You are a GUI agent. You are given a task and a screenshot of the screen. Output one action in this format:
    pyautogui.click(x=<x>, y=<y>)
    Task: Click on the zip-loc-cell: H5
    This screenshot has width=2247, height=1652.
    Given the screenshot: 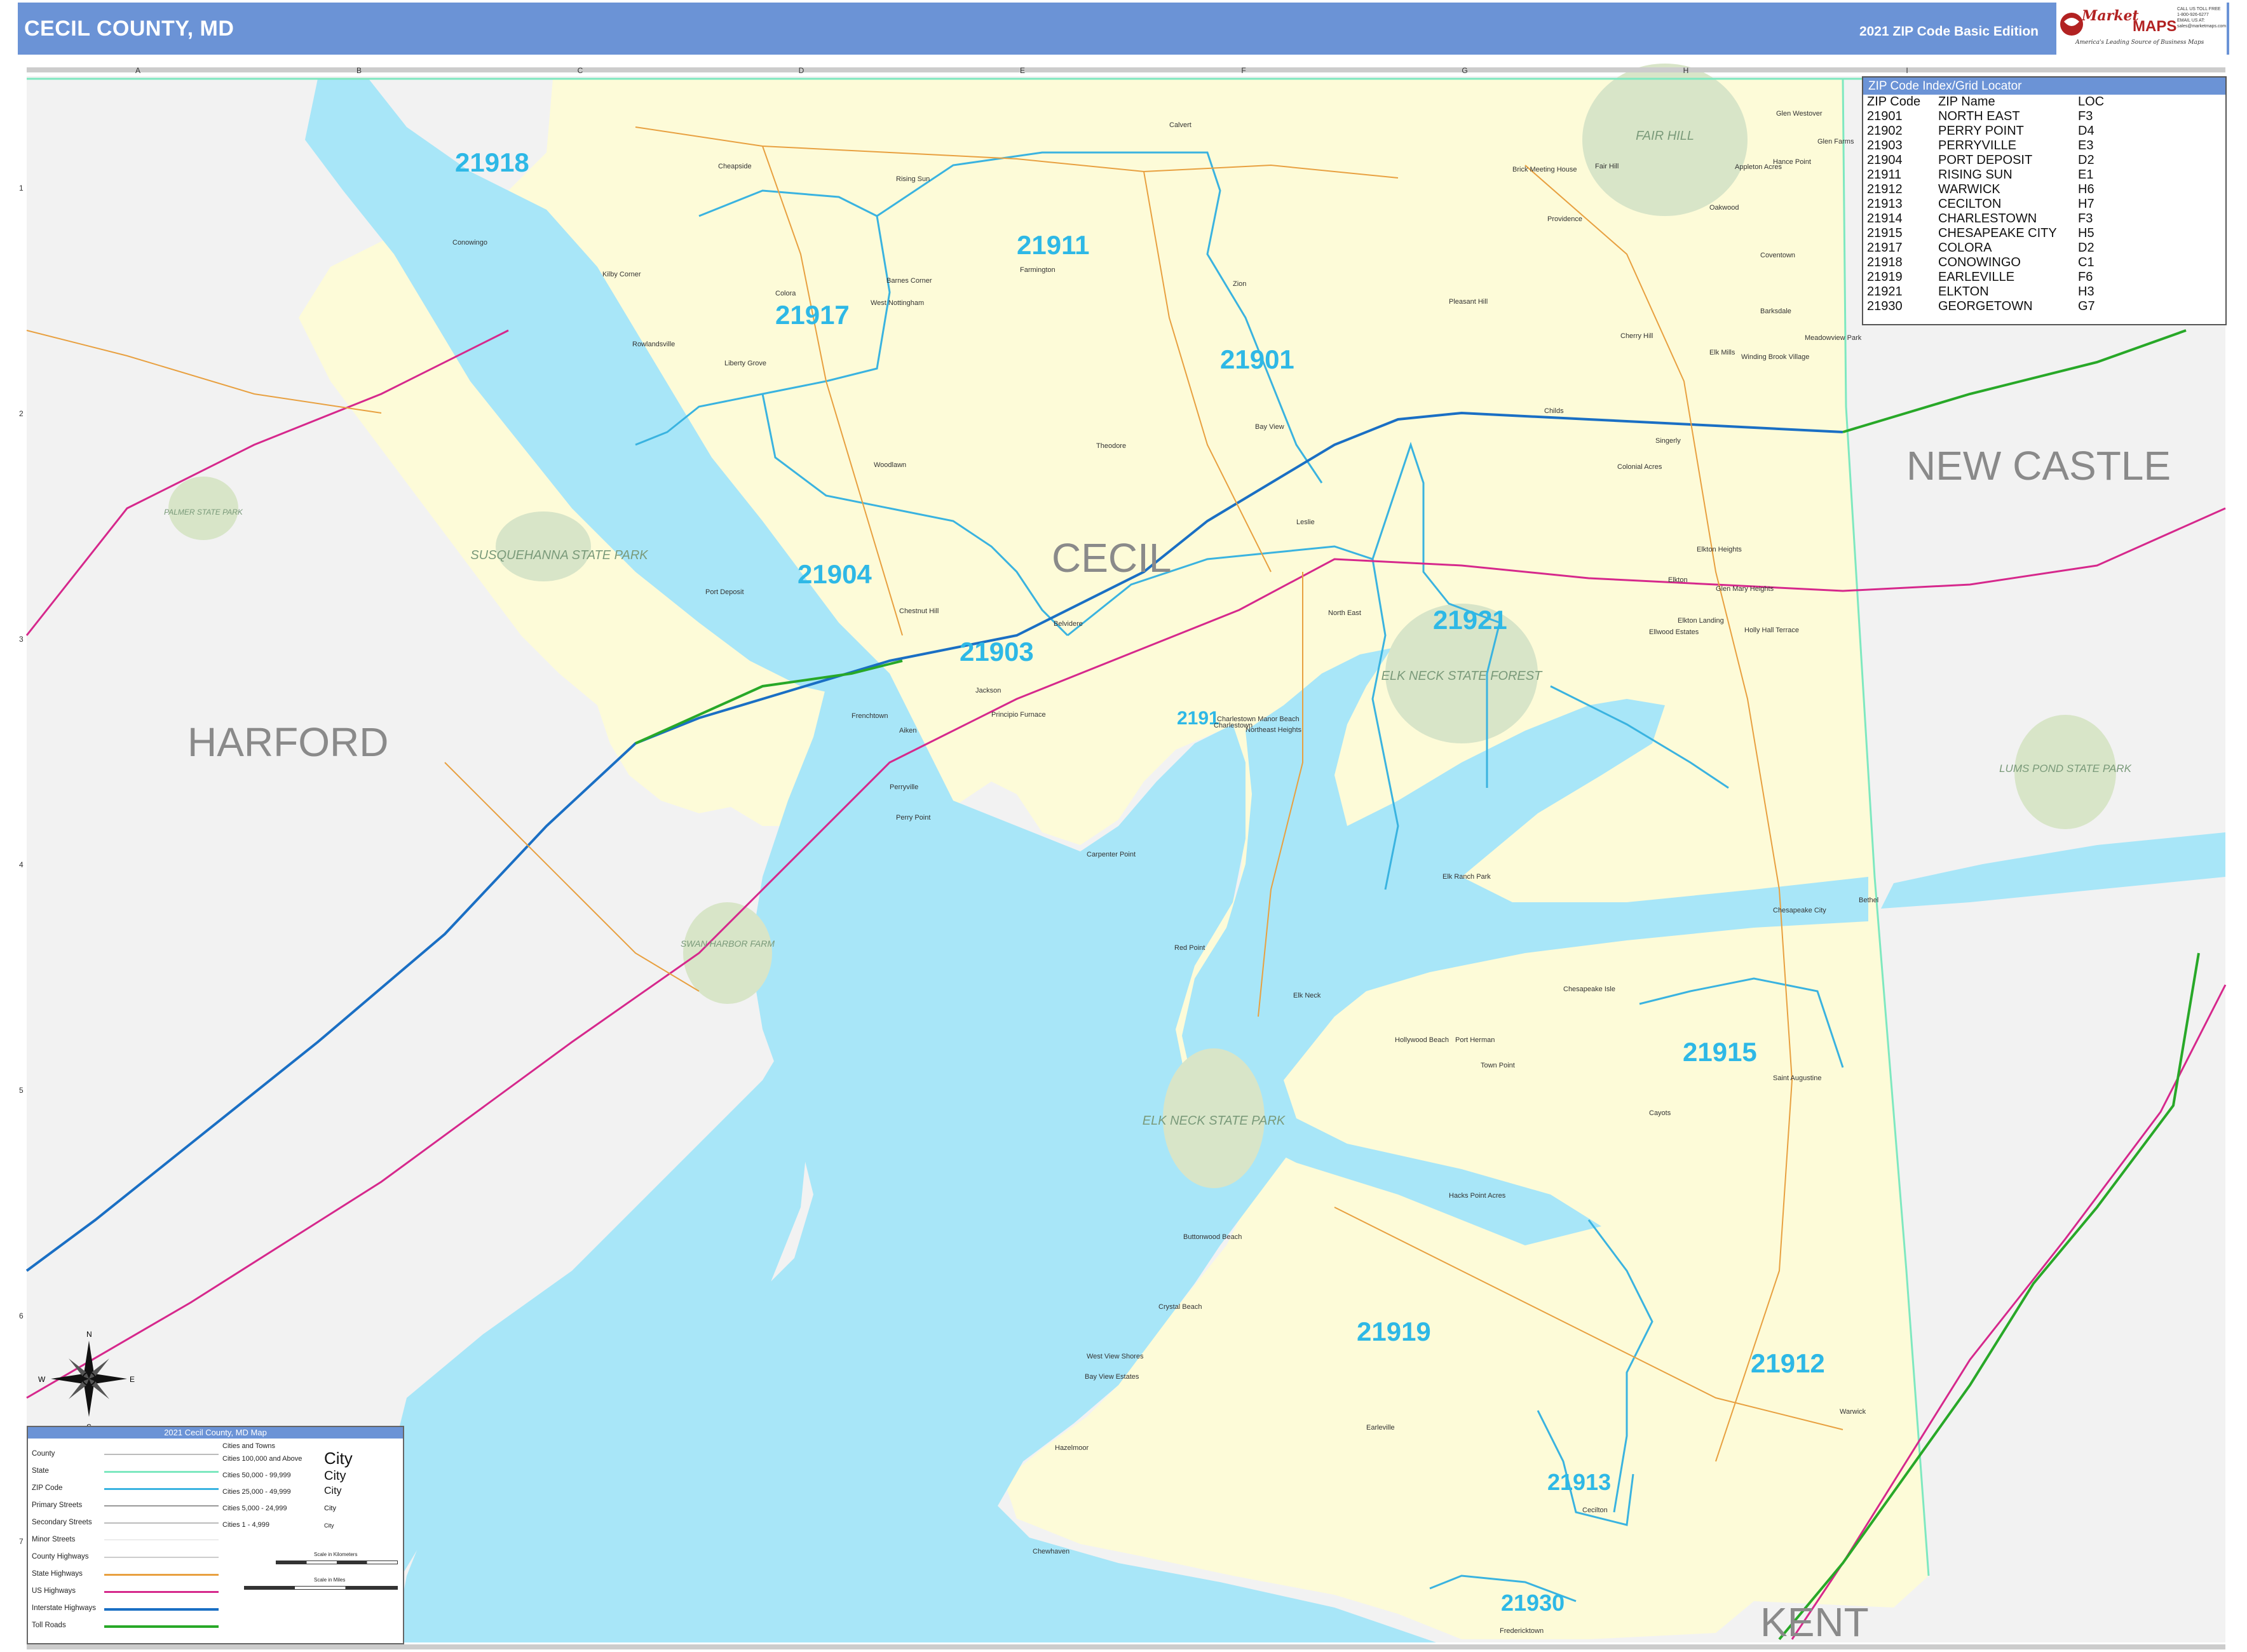 What is the action you would take?
    pyautogui.click(x=2086, y=233)
    